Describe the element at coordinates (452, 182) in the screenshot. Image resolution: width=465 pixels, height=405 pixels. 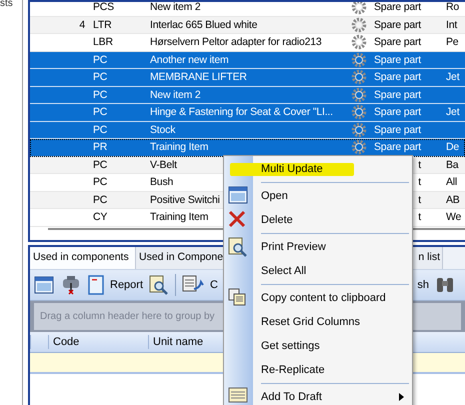
I see `table-cell: All` at that location.